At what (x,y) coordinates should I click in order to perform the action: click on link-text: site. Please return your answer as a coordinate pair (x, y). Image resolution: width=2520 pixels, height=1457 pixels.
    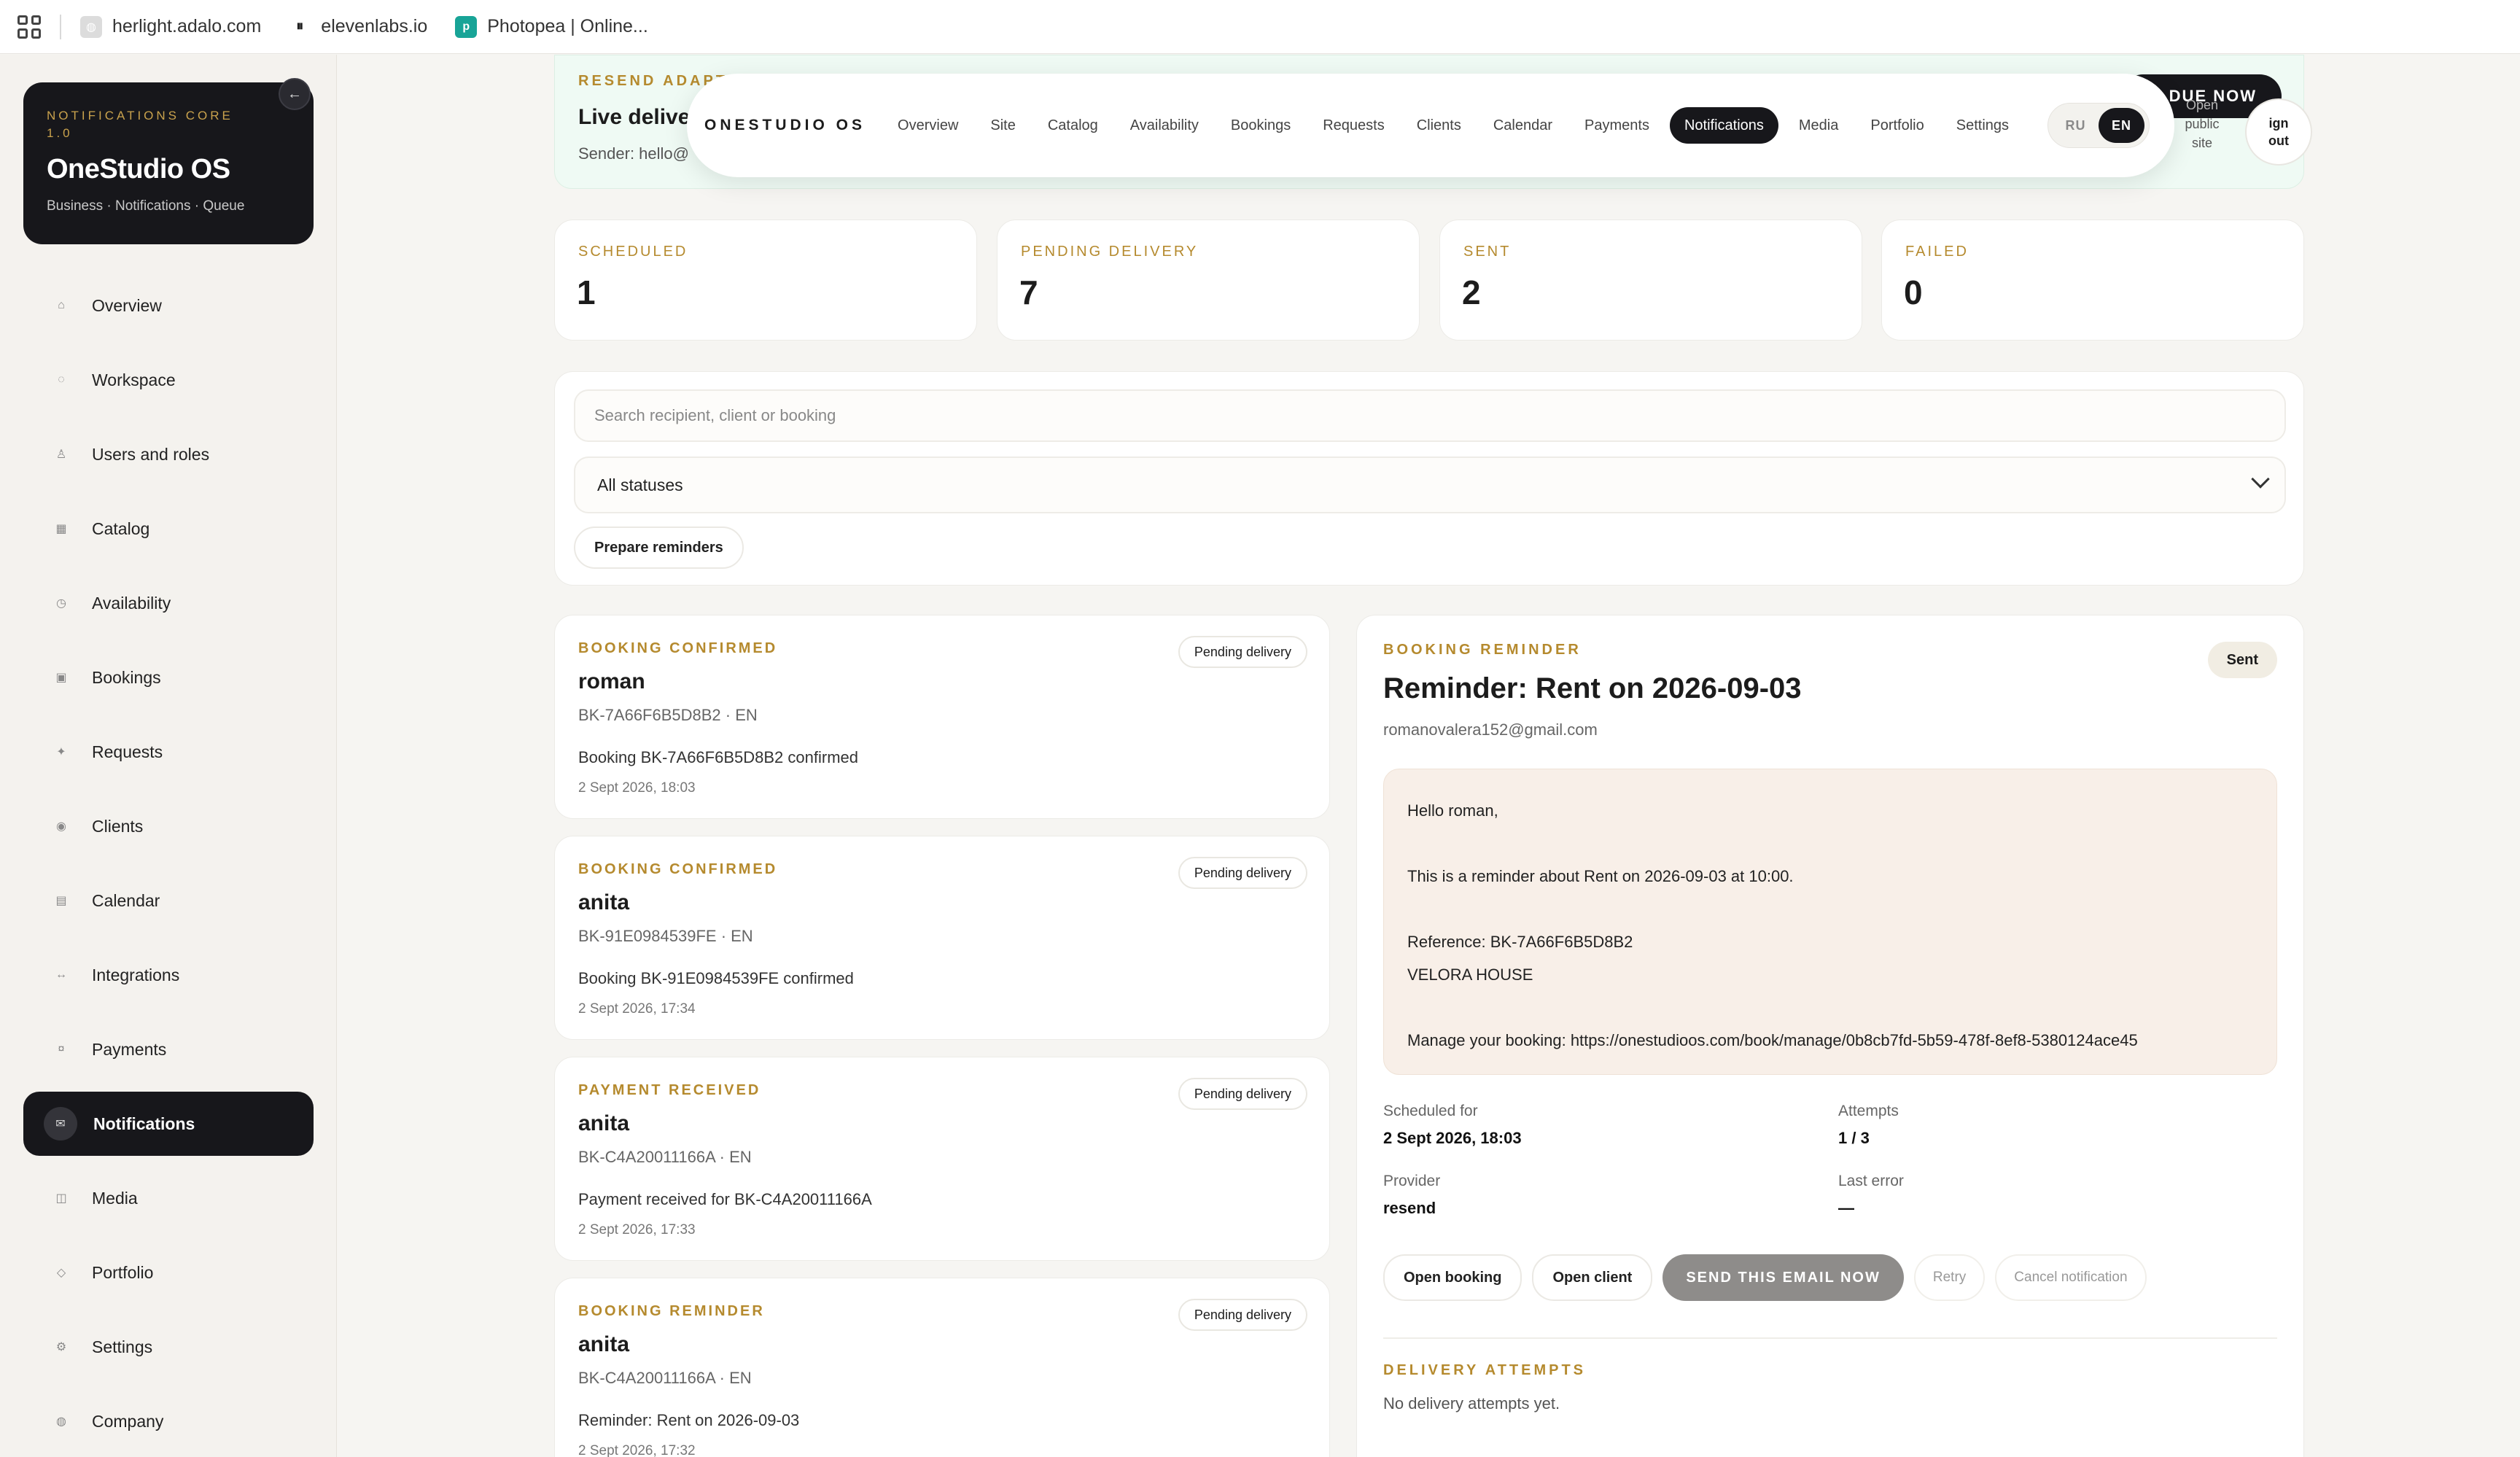
    Looking at the image, I should click on (2201, 143).